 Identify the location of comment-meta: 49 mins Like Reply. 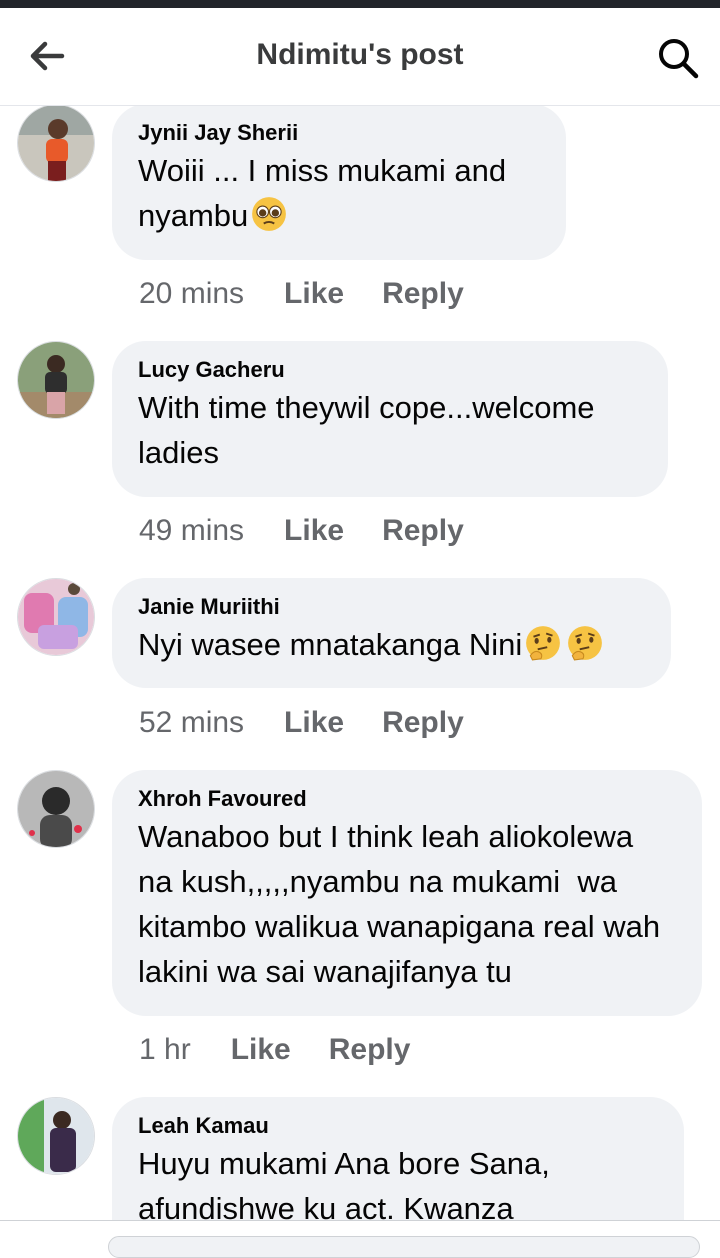
(301, 531).